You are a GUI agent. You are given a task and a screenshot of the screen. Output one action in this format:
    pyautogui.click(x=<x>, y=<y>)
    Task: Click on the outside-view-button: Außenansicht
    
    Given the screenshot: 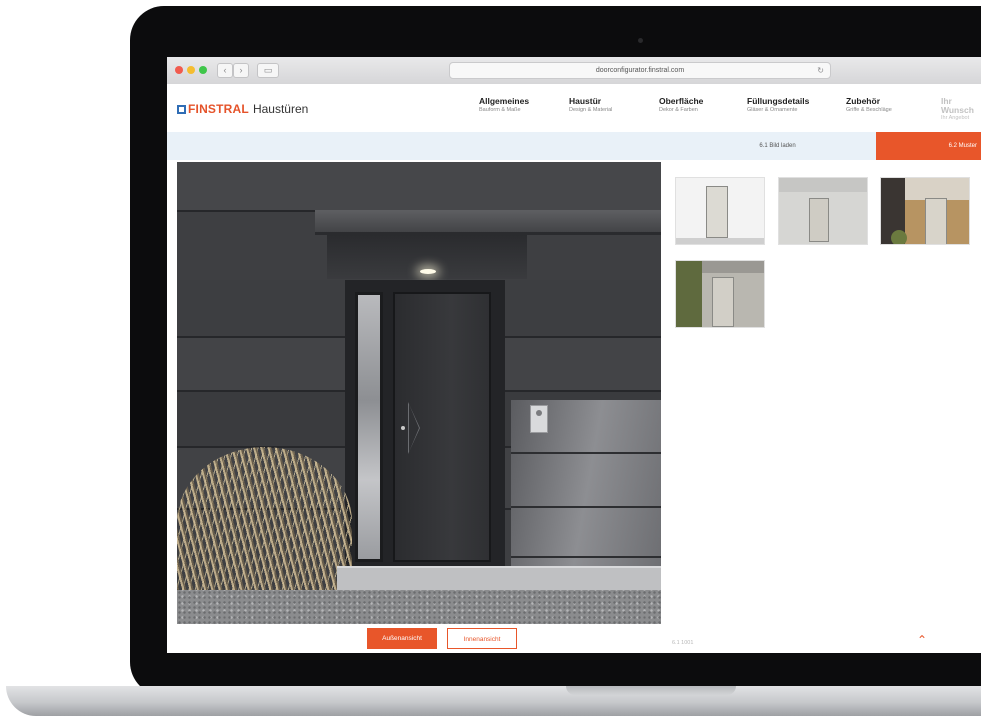 What is the action you would take?
    pyautogui.click(x=402, y=638)
    